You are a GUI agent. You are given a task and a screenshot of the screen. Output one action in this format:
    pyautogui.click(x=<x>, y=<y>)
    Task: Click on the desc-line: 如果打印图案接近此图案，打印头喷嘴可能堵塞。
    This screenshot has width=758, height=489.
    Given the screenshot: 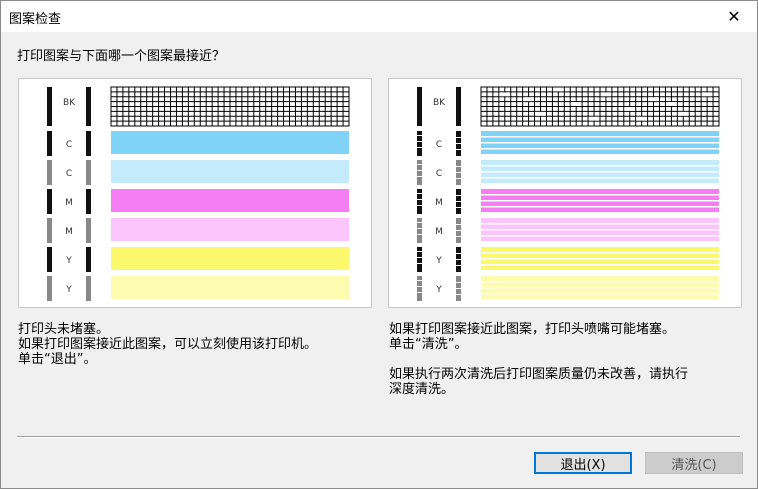 What is the action you would take?
    pyautogui.click(x=532, y=329)
    